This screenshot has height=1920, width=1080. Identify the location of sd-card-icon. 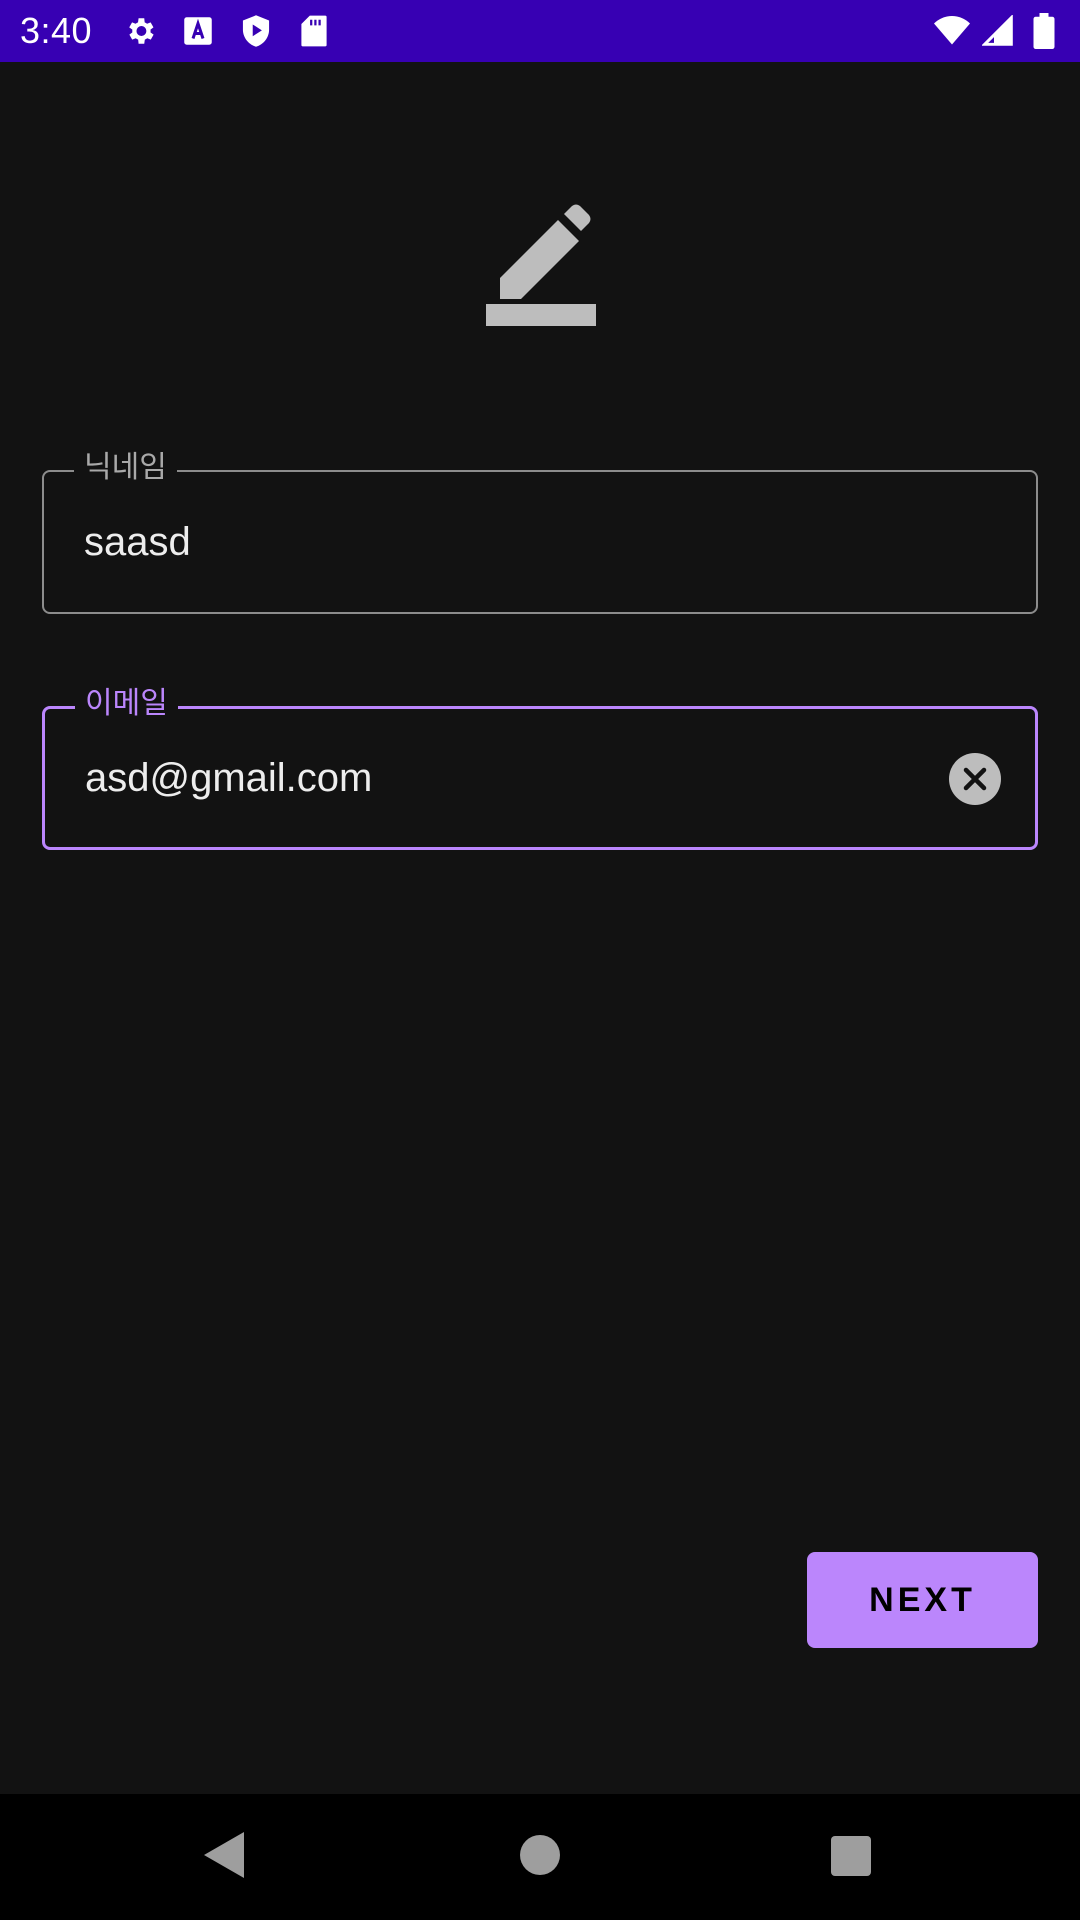
(314, 31).